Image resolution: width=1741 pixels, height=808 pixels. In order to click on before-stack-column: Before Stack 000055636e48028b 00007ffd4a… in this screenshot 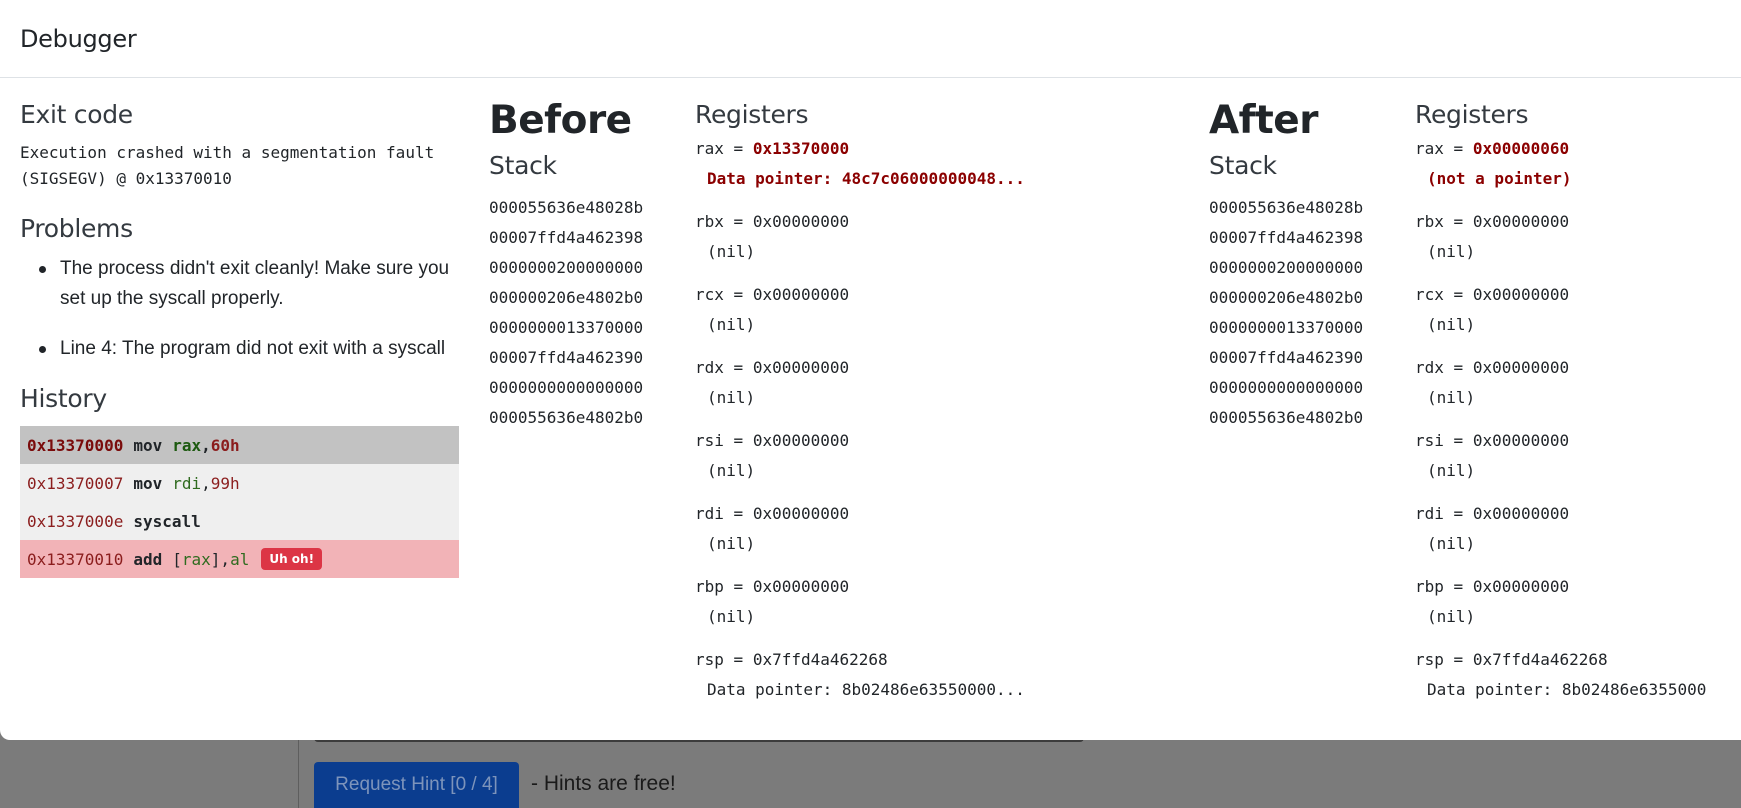, I will do `click(584, 265)`.